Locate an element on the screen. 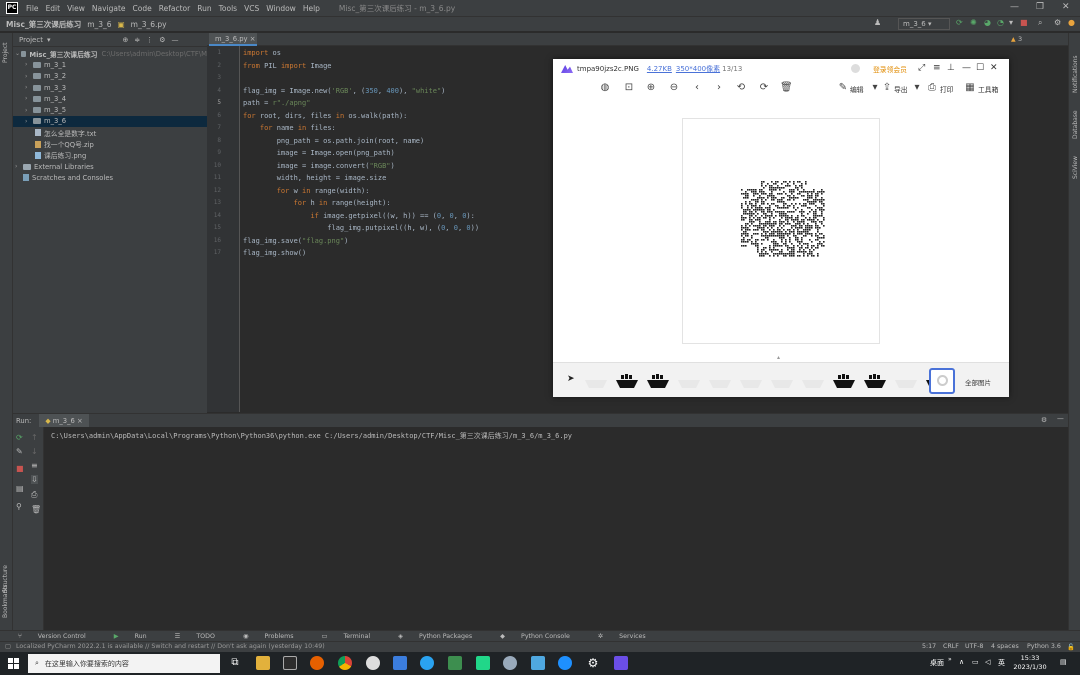  tab-version-control: ⑂ Version Control is located at coordinates (59, 636).